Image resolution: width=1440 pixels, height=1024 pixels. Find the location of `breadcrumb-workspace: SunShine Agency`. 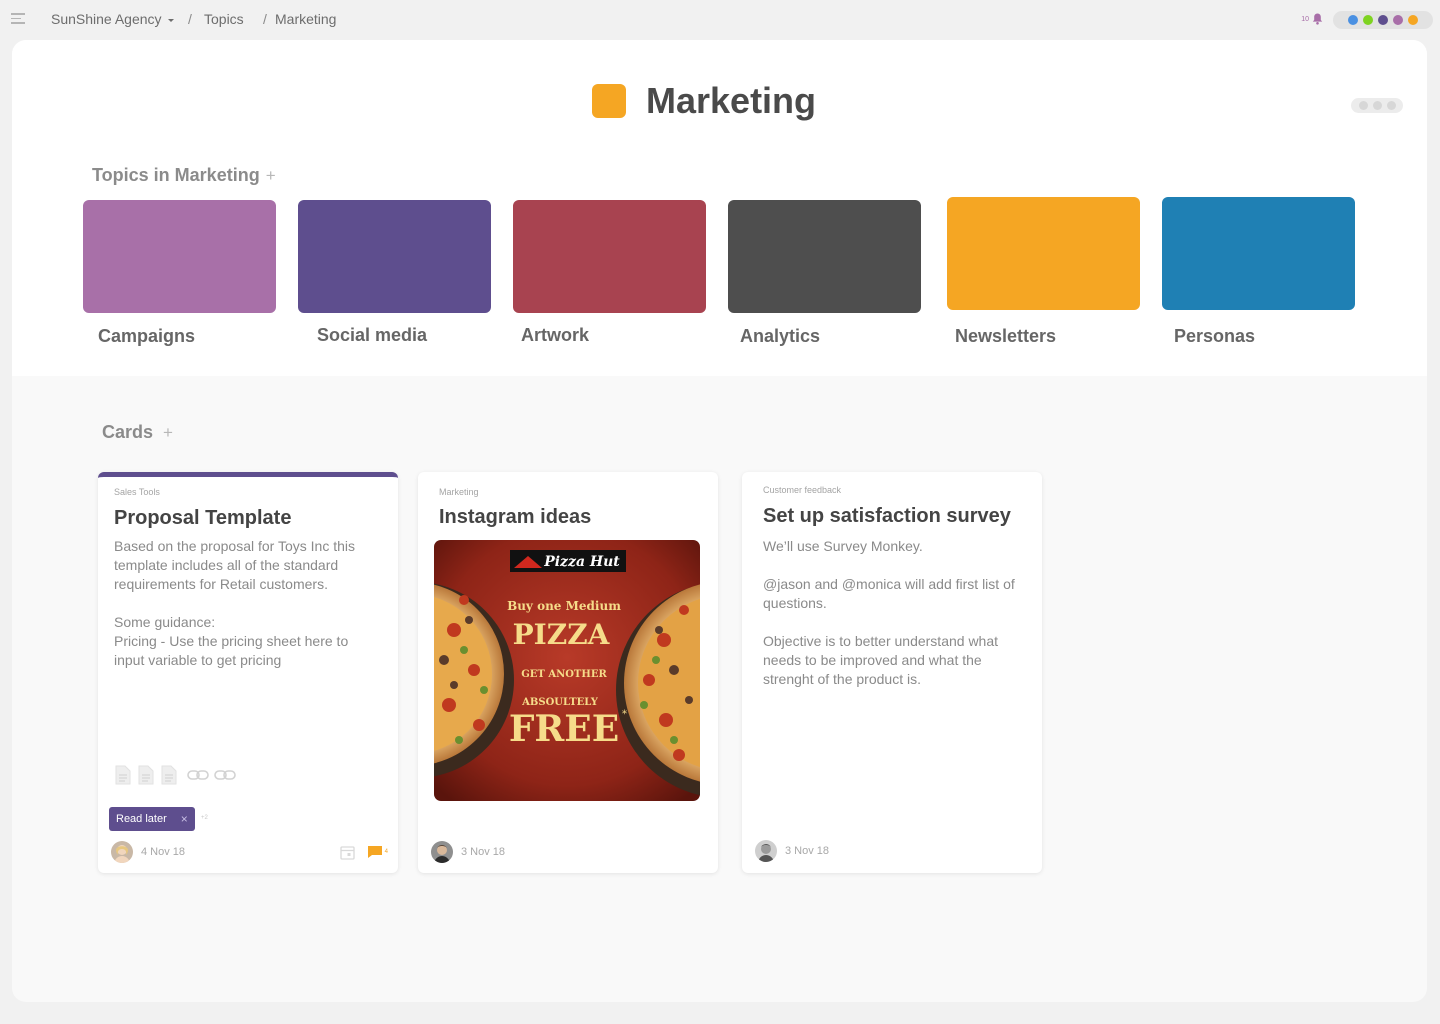

breadcrumb-workspace: SunShine Agency is located at coordinates (112, 19).